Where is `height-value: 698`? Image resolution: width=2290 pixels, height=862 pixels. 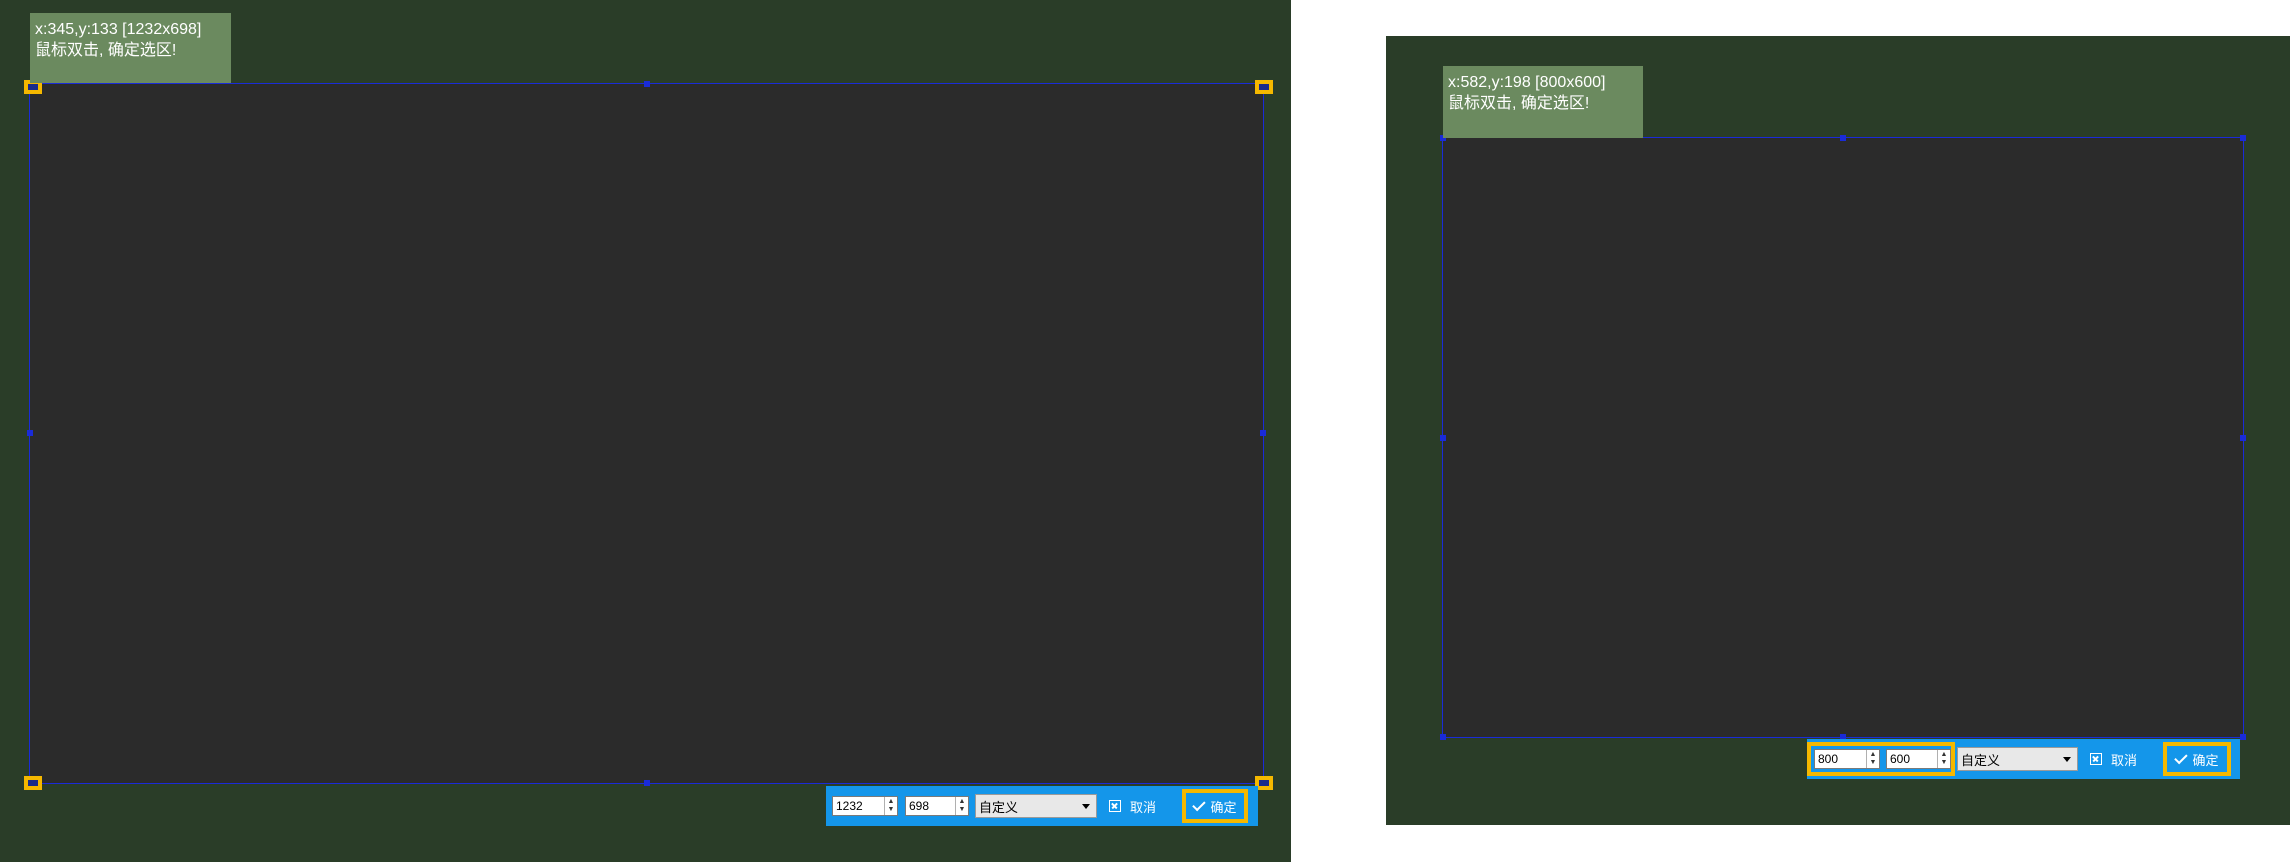 height-value: 698 is located at coordinates (919, 806).